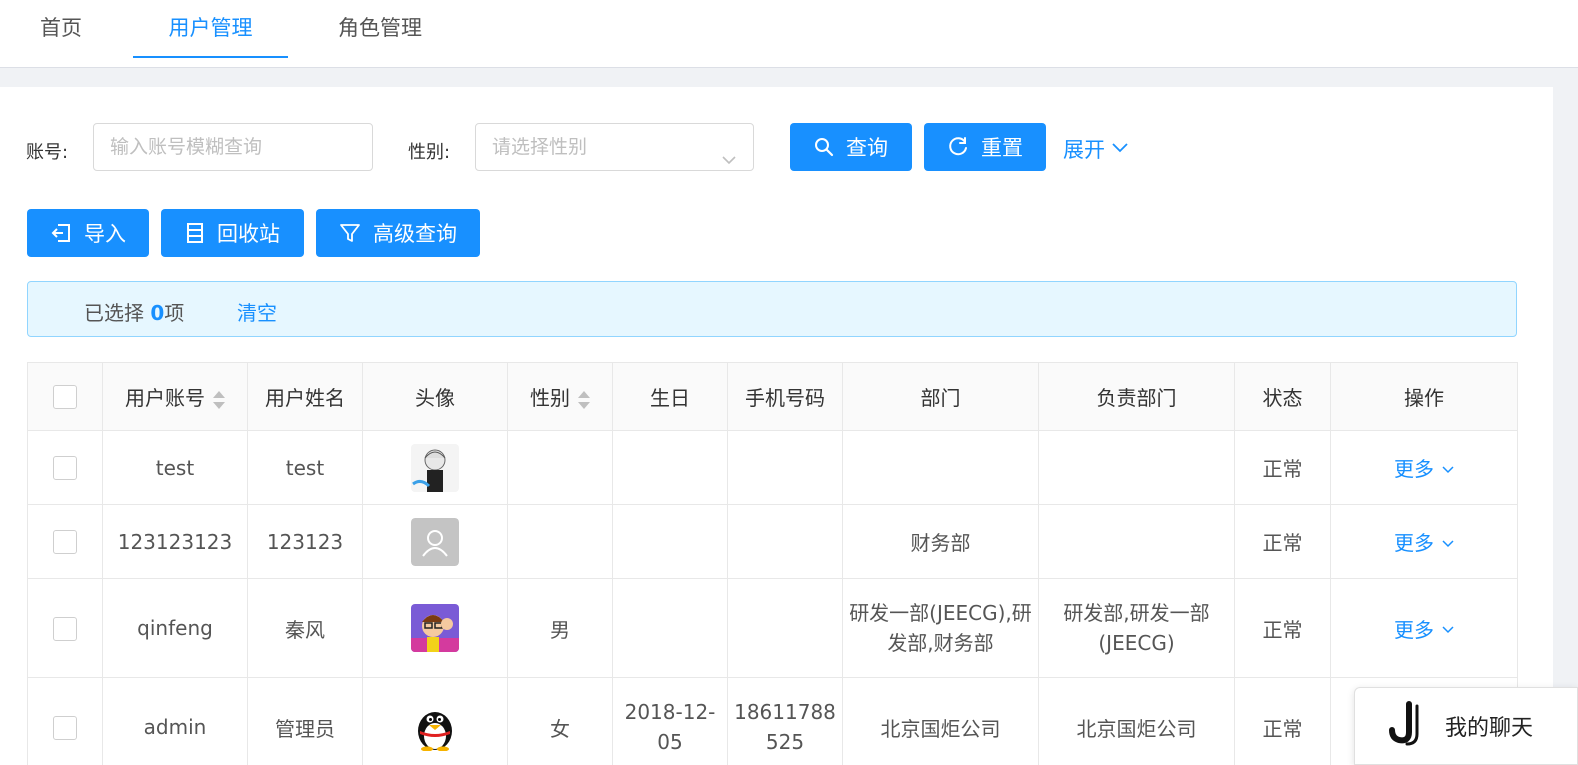 This screenshot has height=765, width=1578. Describe the element at coordinates (1136, 628) in the screenshot. I see `cell-responsible-department: 研发部,研发一部(JEECG)` at that location.